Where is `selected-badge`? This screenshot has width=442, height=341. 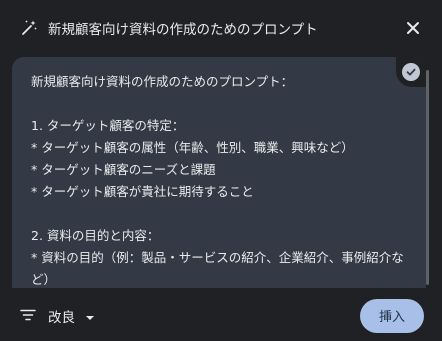 selected-badge is located at coordinates (411, 72).